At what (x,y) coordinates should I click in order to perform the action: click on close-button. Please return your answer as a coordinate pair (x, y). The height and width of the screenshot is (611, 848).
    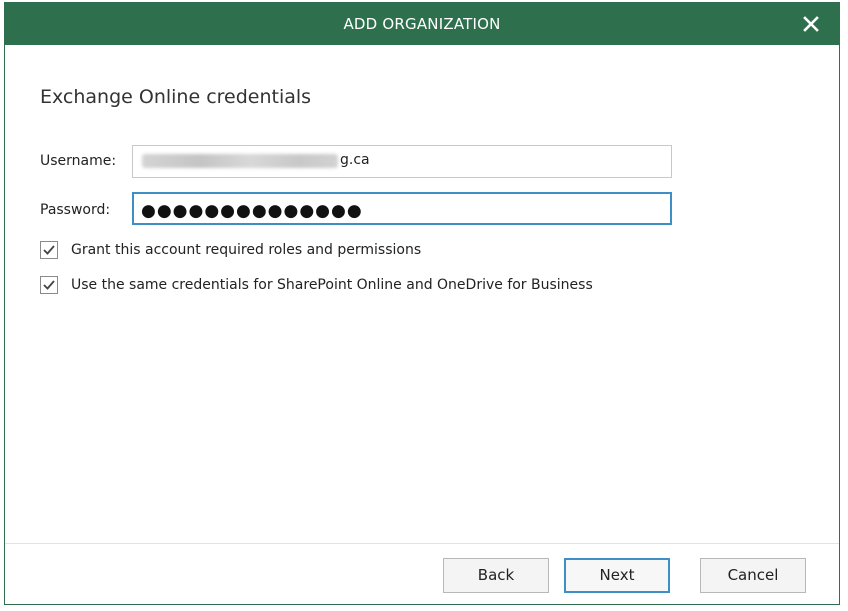
    Looking at the image, I should click on (811, 24).